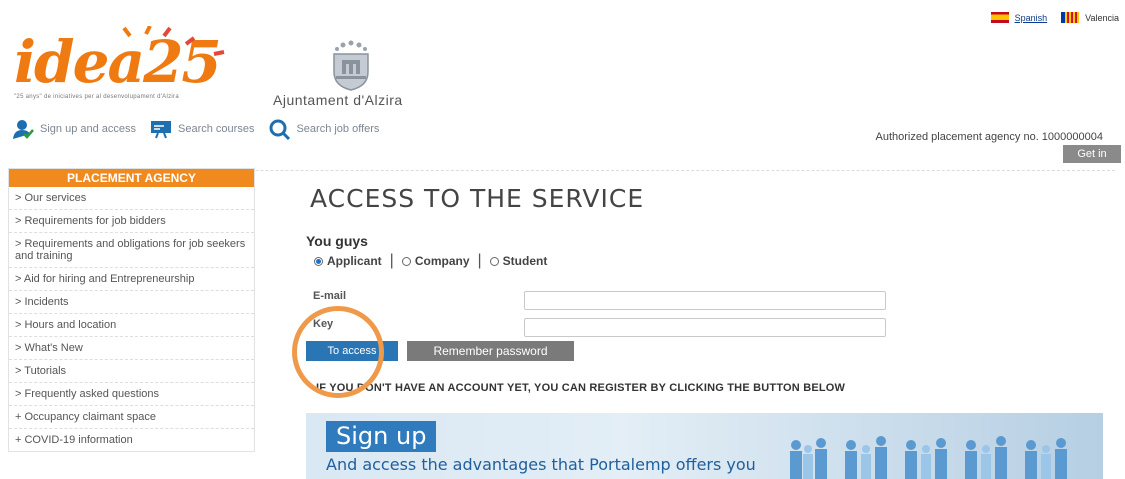 The height and width of the screenshot is (479, 1125). I want to click on sidebar-item-whats-new: > What's New, so click(131, 348).